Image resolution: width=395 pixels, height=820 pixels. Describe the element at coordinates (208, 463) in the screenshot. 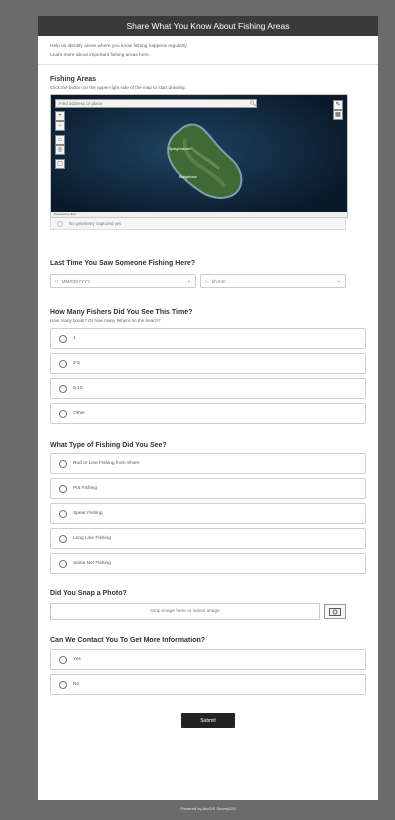

I see `radio-option: Rod or Line Fishing from Shore` at that location.